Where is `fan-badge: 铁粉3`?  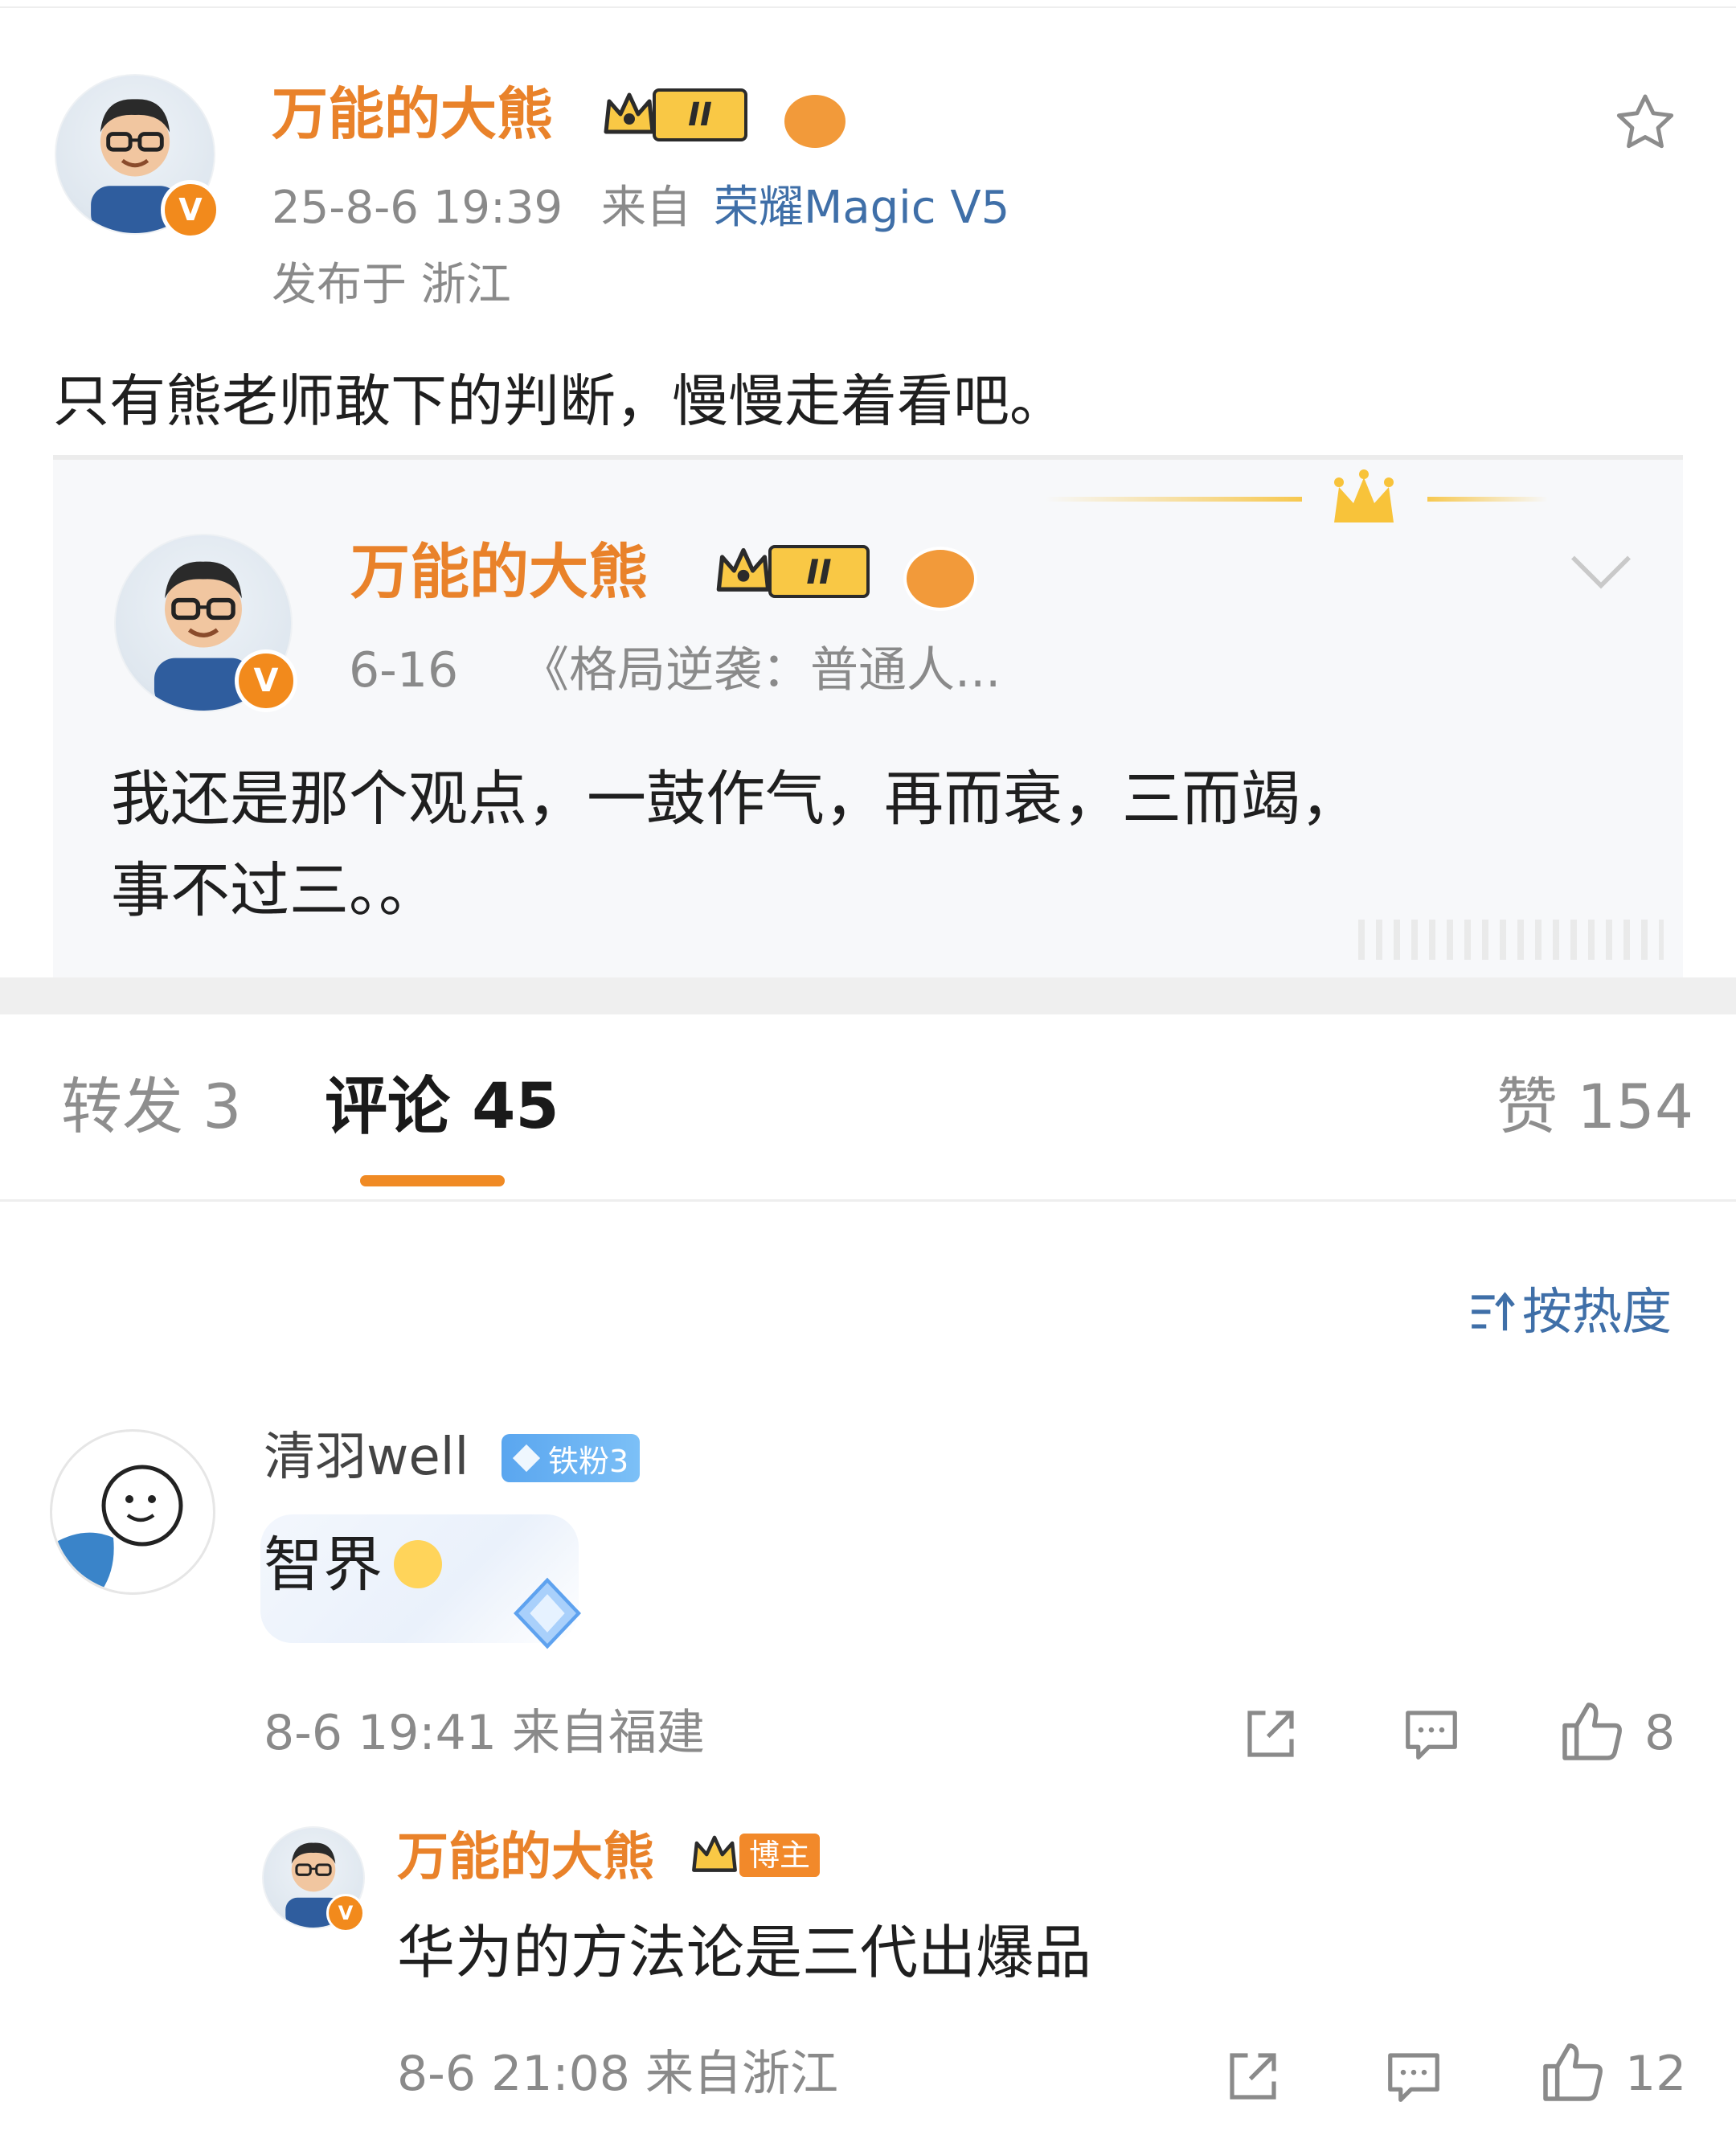 fan-badge: 铁粉3 is located at coordinates (571, 1458).